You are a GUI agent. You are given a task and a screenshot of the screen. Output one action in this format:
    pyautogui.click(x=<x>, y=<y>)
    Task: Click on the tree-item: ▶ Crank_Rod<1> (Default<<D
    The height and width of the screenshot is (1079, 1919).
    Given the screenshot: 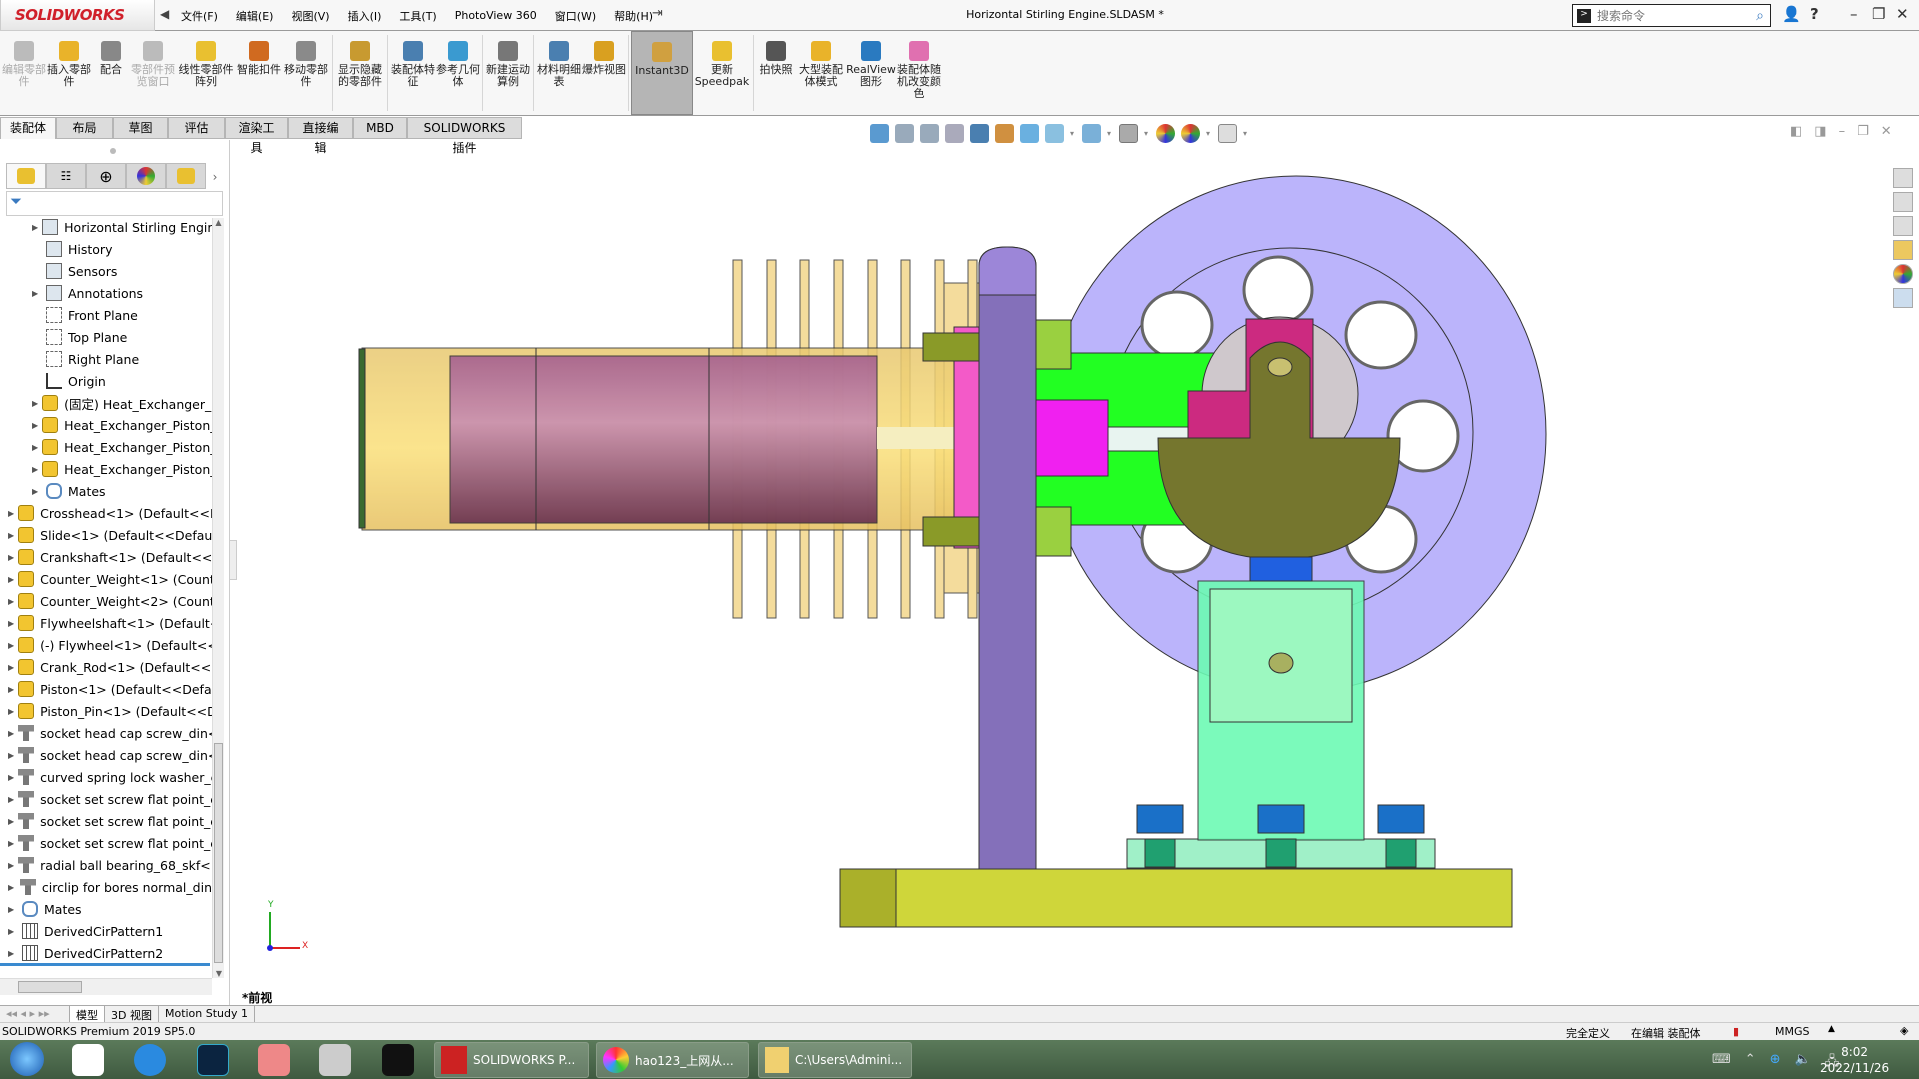 What is the action you would take?
    pyautogui.click(x=106, y=667)
    